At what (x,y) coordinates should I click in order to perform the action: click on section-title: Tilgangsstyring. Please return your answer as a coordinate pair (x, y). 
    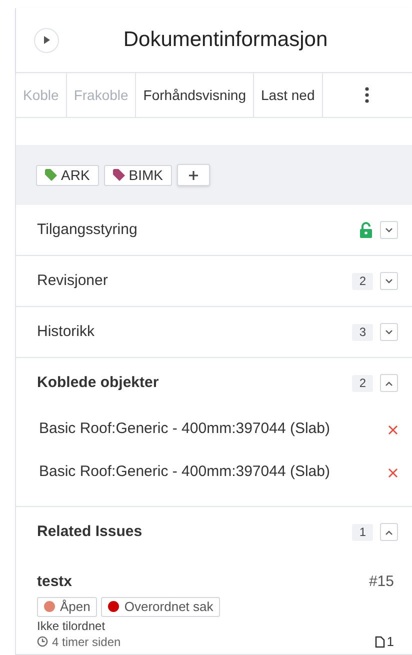
    Looking at the image, I should click on (87, 230).